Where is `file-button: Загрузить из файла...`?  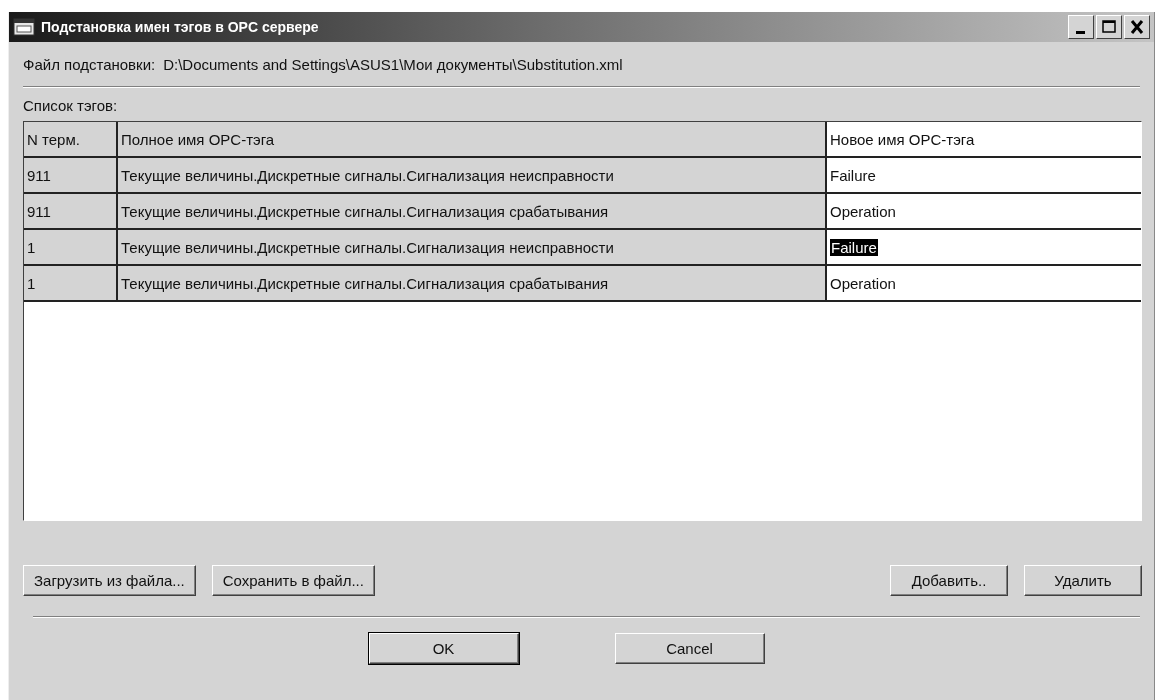 file-button: Загрузить из файла... is located at coordinates (109, 580).